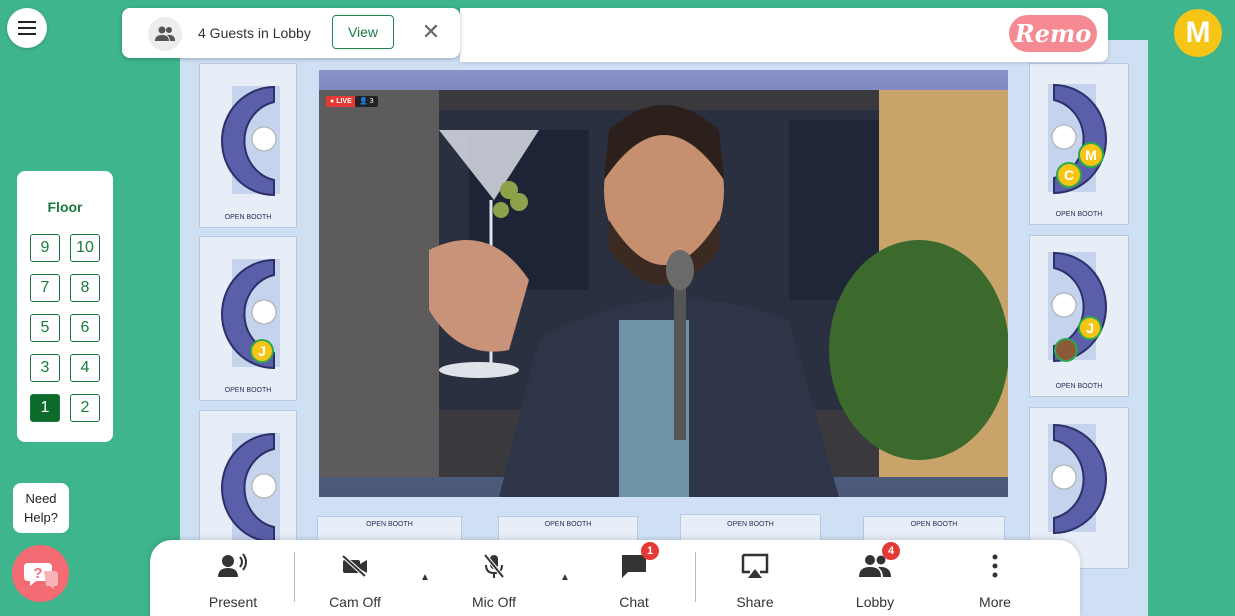 The image size is (1235, 616). Describe the element at coordinates (565, 577) in the screenshot. I see `mic-options-caret: ▲` at that location.